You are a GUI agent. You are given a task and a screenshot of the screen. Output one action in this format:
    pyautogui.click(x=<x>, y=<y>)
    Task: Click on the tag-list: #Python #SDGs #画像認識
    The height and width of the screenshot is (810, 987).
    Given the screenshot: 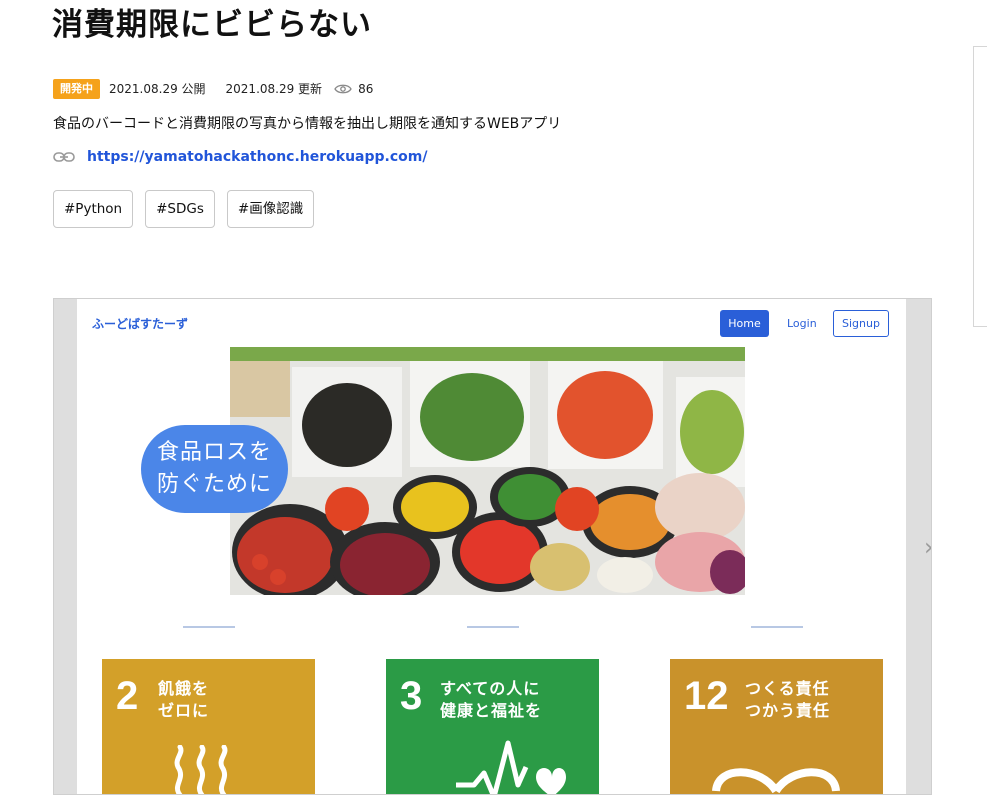 What is the action you would take?
    pyautogui.click(x=189, y=209)
    